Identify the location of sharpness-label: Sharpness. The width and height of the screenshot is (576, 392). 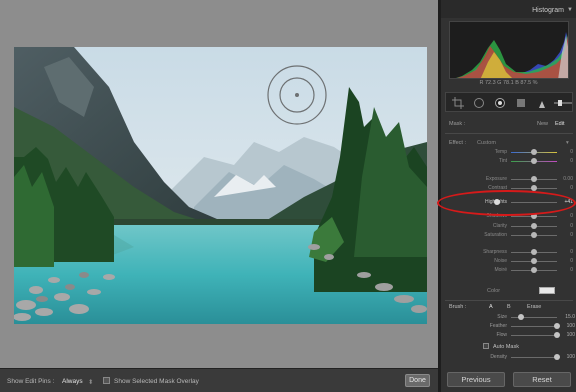
(495, 252).